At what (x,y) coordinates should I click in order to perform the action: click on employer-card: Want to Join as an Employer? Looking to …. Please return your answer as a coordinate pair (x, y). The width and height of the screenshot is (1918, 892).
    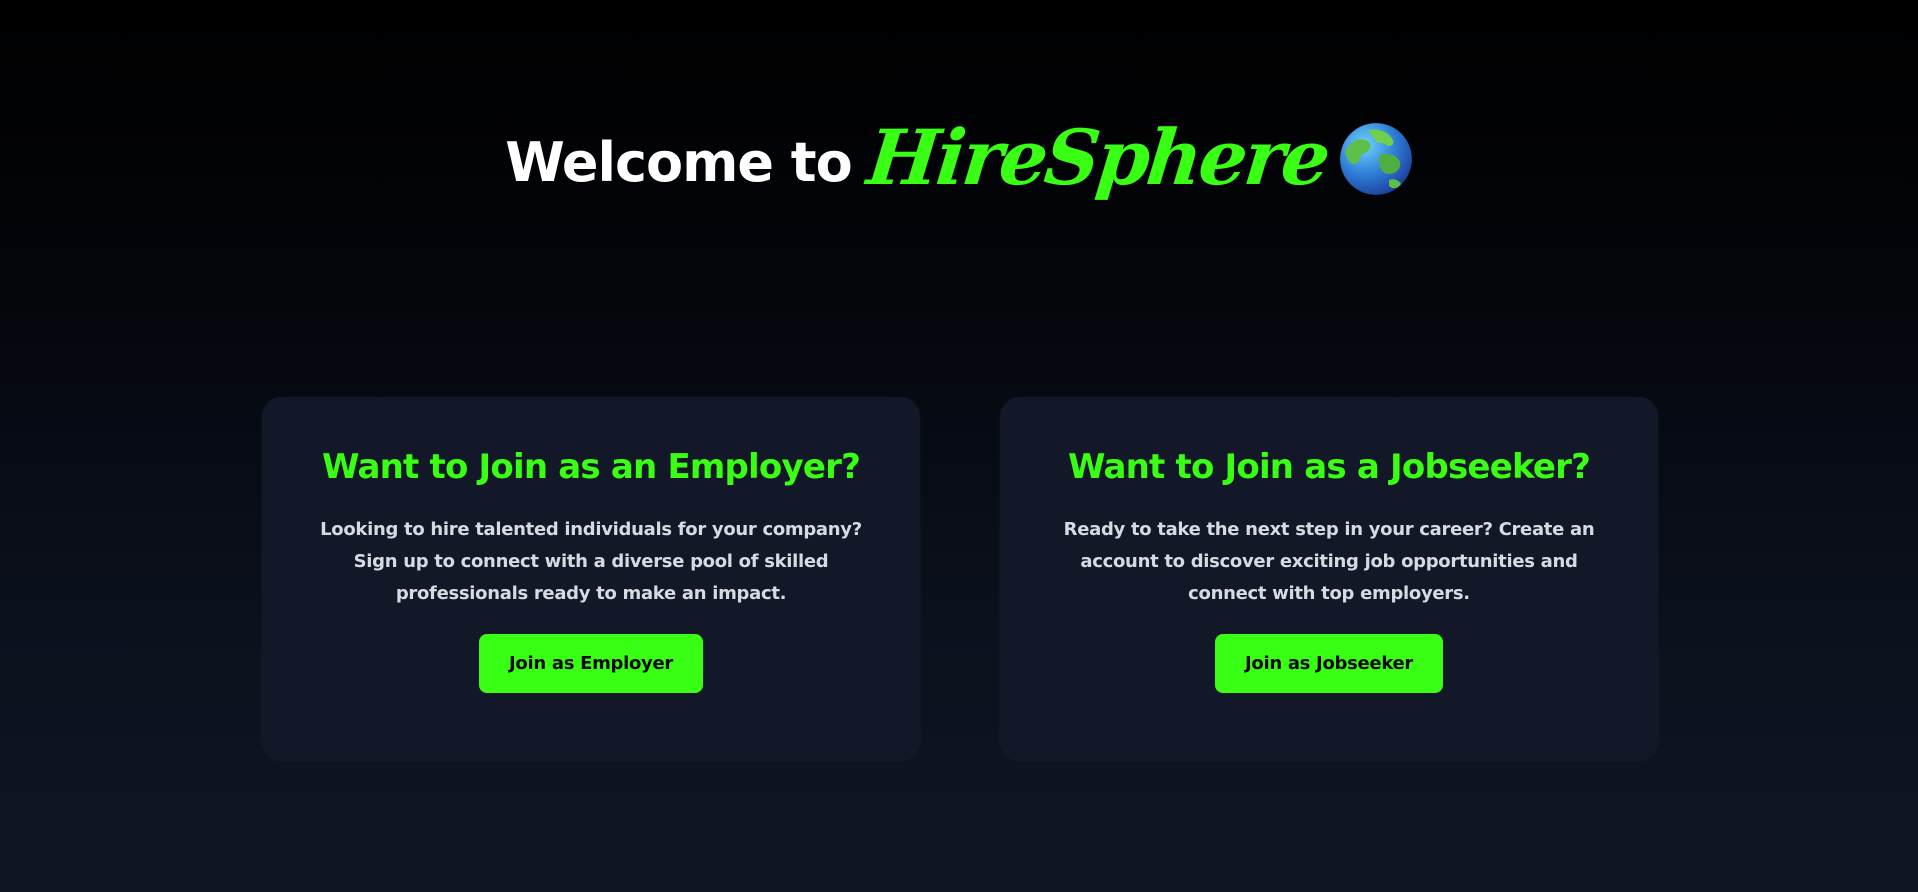
    Looking at the image, I should click on (591, 579).